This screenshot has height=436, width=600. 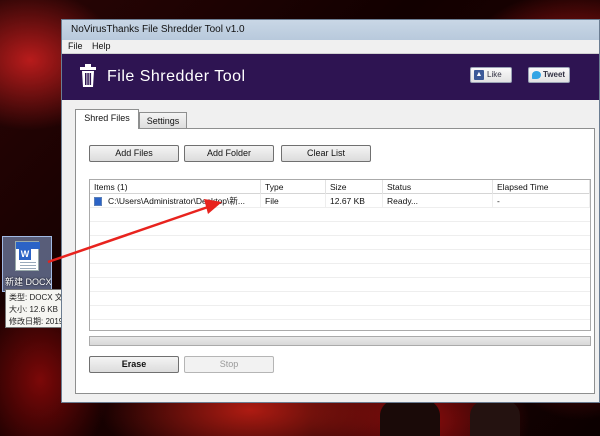 I want to click on menu-bar: File Help, so click(x=330, y=47).